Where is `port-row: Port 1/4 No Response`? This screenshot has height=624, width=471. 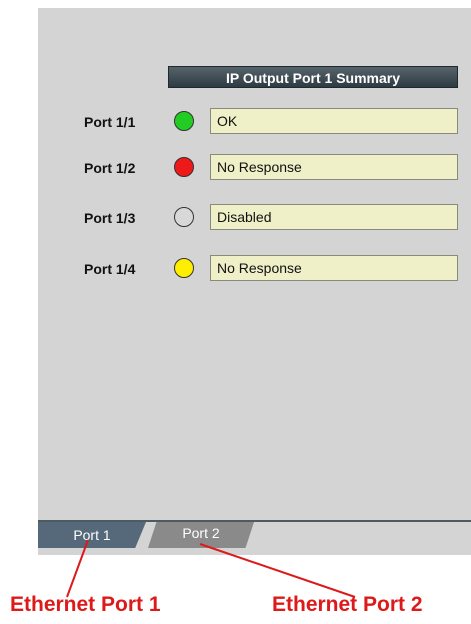 port-row: Port 1/4 No Response is located at coordinates (254, 269).